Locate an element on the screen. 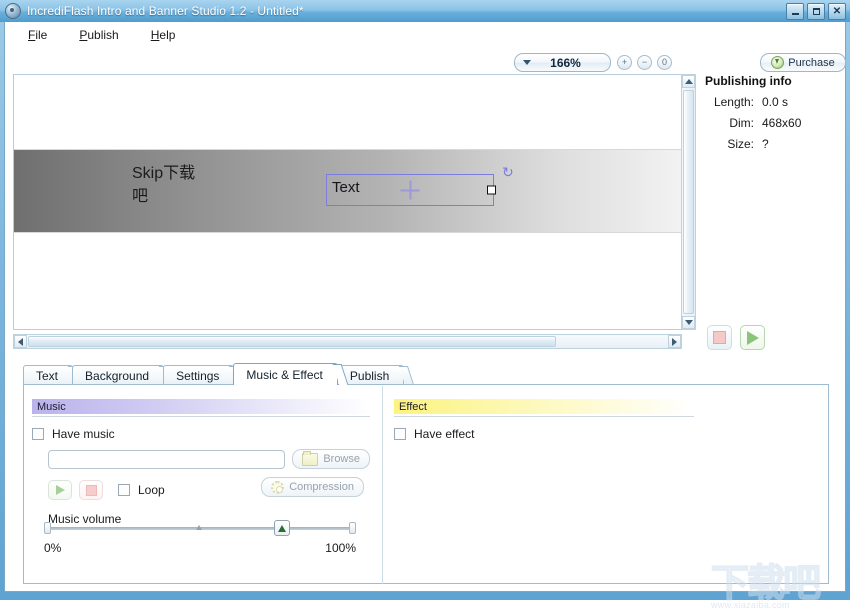 This screenshot has height=616, width=850. have-effect-checkbox is located at coordinates (400, 434).